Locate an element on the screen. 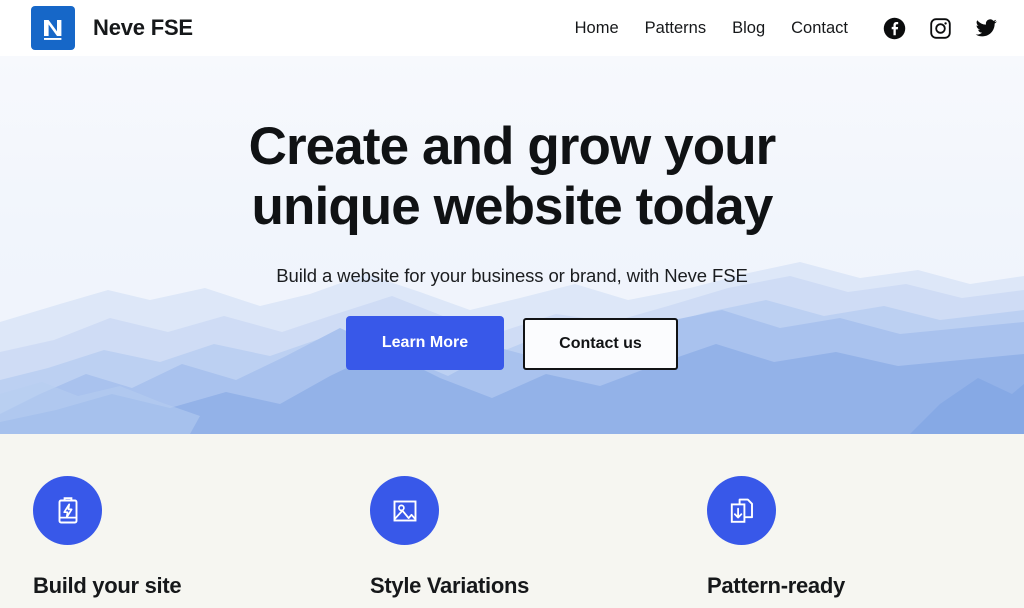 The image size is (1024, 608). nav-link-contact: Contact is located at coordinates (819, 28).